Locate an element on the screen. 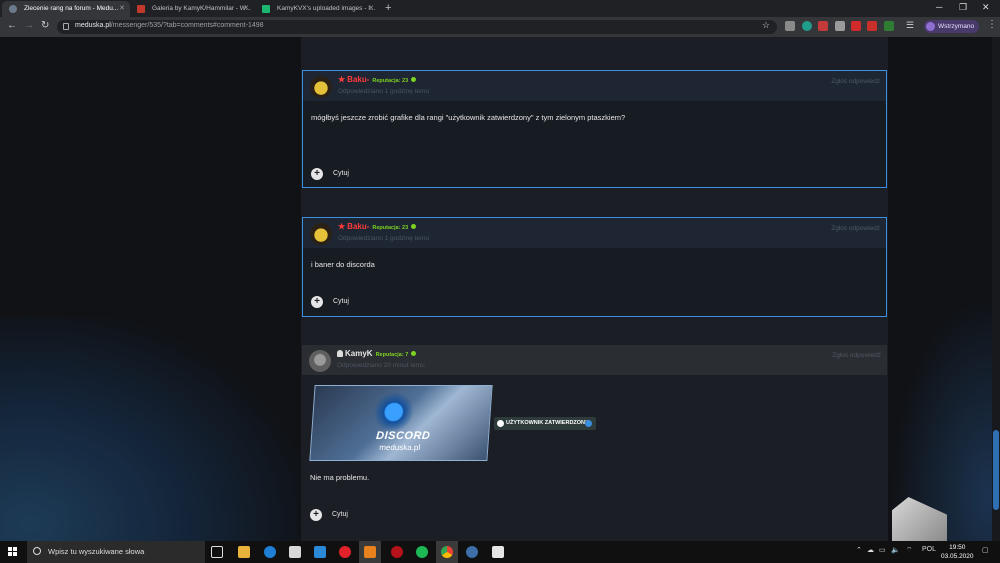 The width and height of the screenshot is (1000, 563). bookmark-star-icon: ☆ is located at coordinates (766, 25).